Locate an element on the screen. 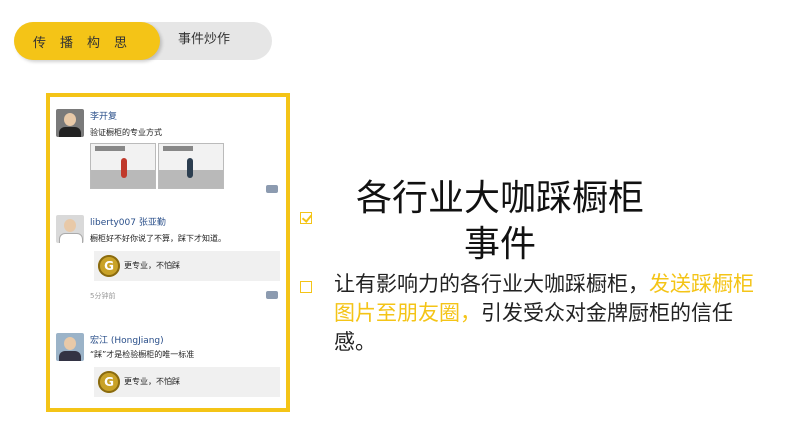 This screenshot has width=800, height=447. post-text: 验证橱柜的专业方式 is located at coordinates (126, 132).